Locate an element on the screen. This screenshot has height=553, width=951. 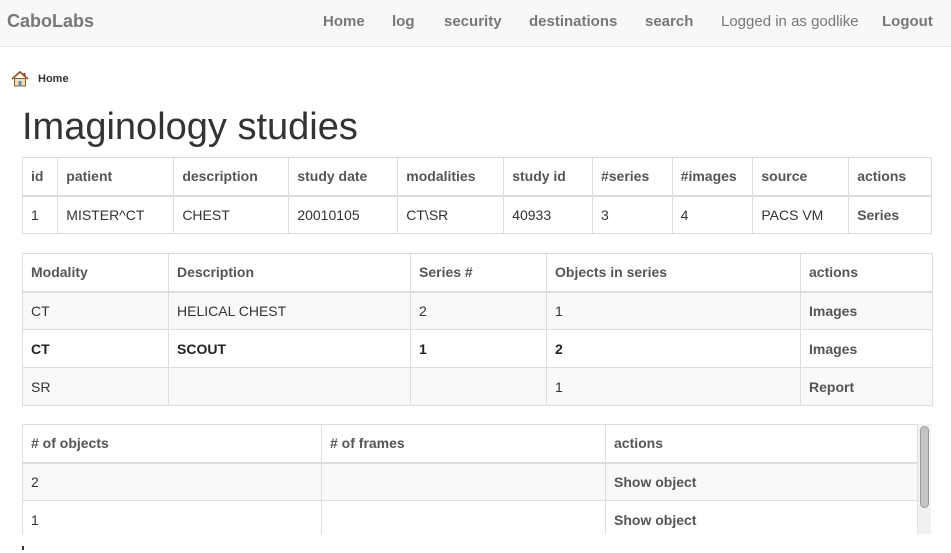
home-icon is located at coordinates (20, 79).